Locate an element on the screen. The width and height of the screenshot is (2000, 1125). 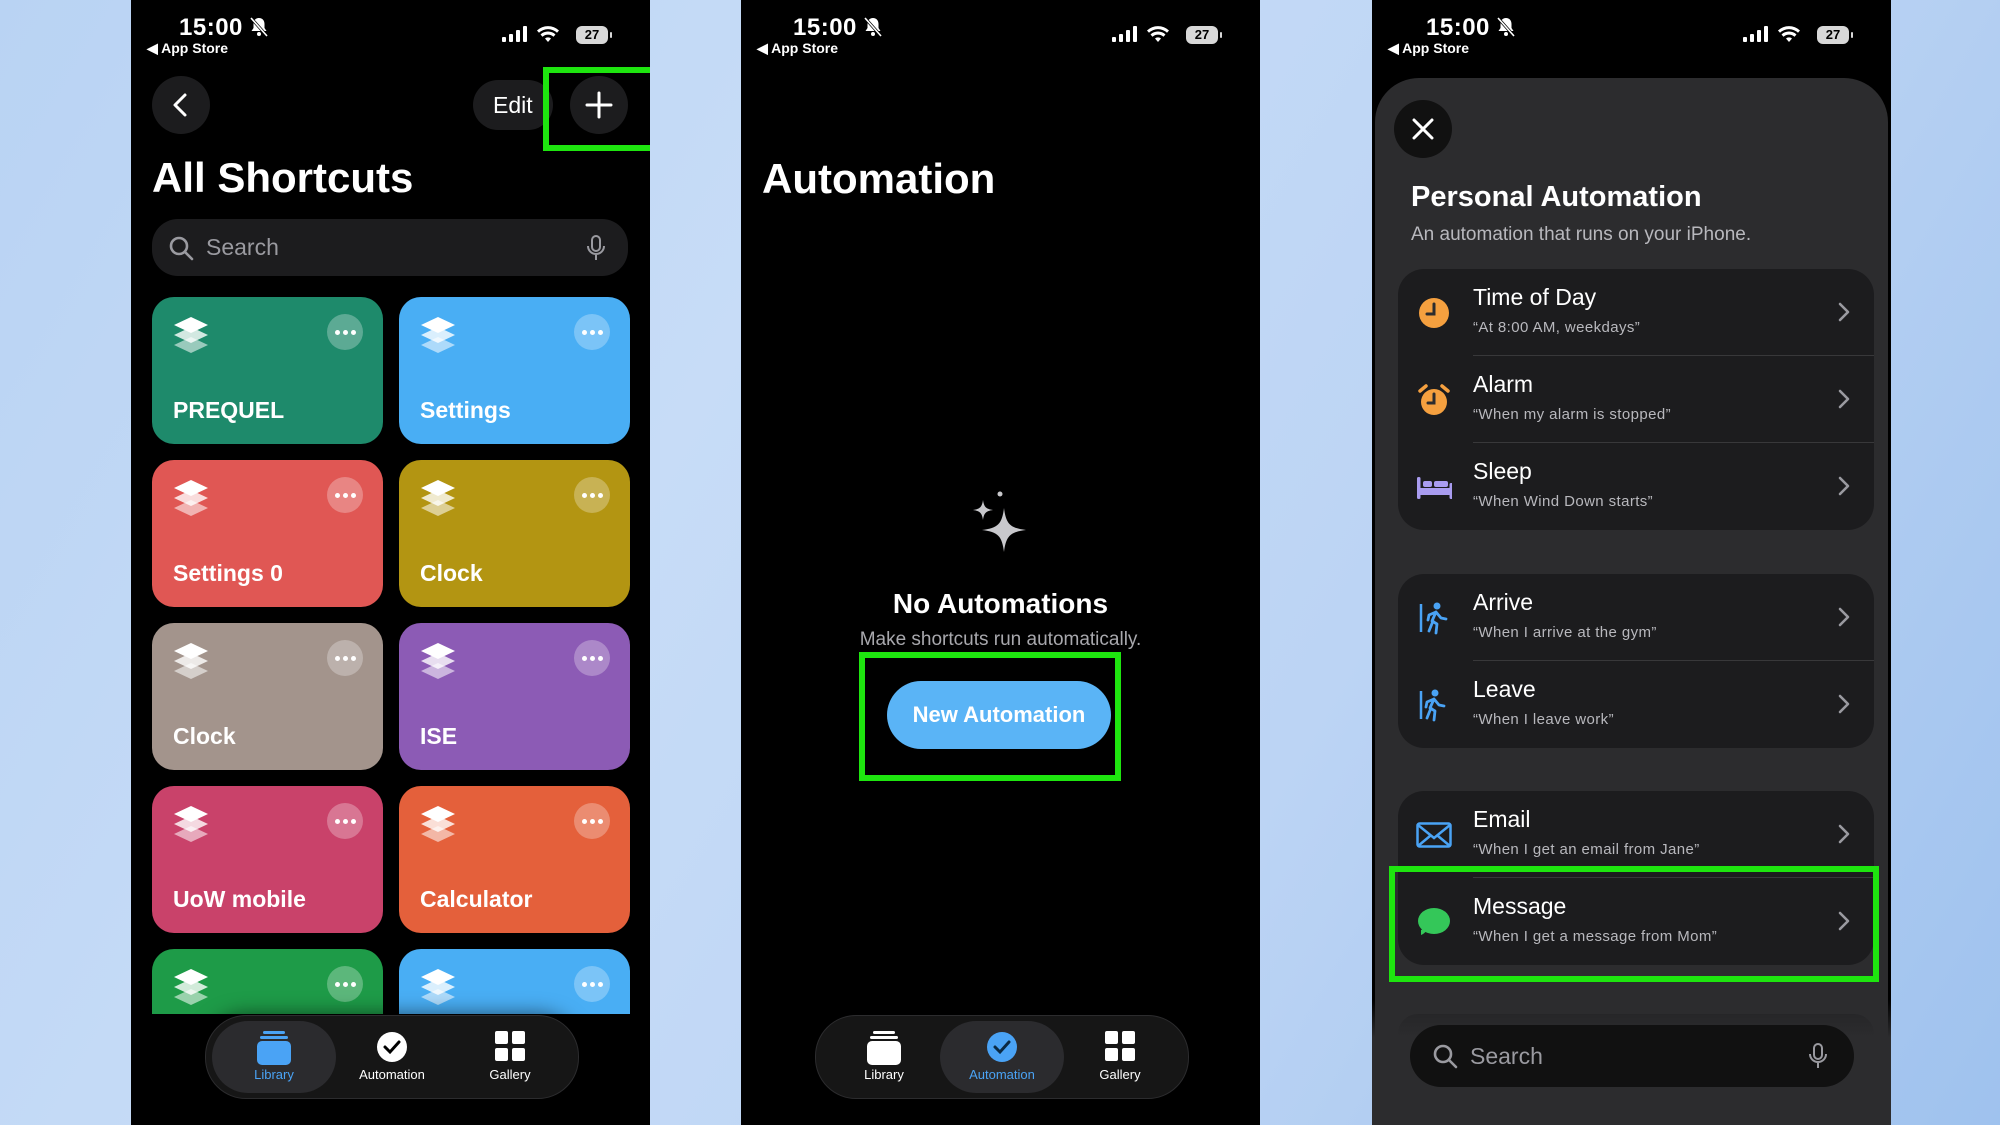
shortcut-tile: Calculator is located at coordinates (514, 859).